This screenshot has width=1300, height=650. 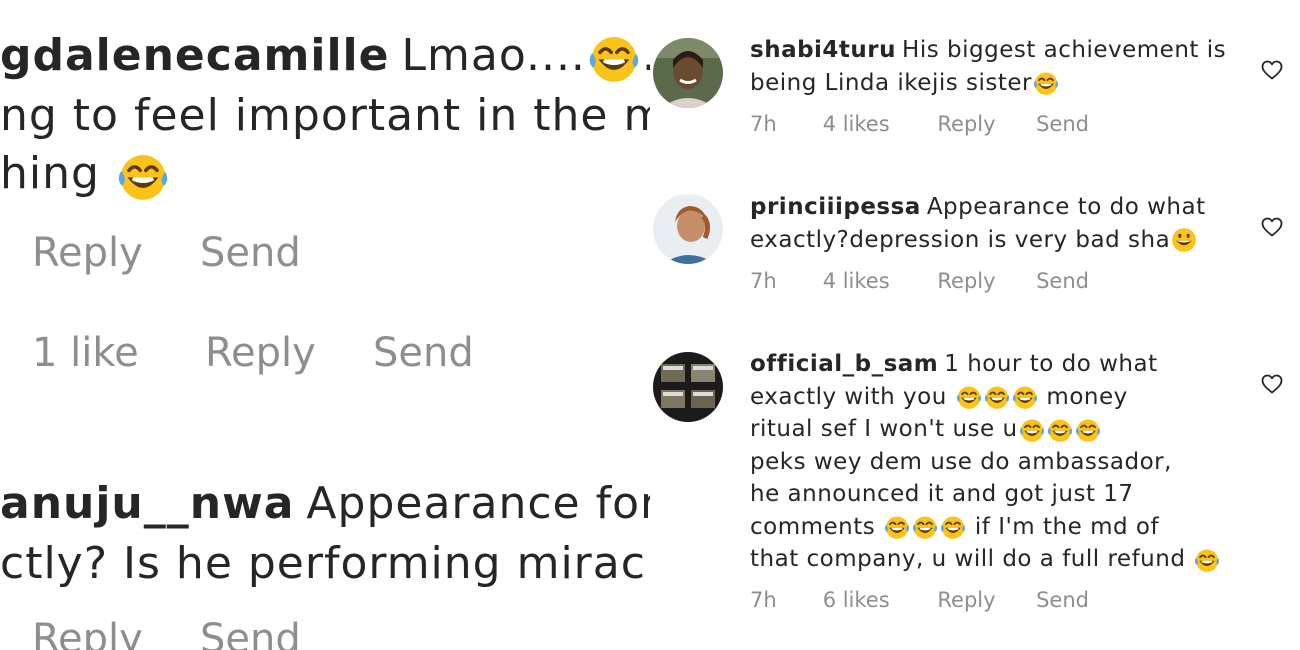 I want to click on zoom-comment1-line3-text: hing, so click(x=50, y=173).